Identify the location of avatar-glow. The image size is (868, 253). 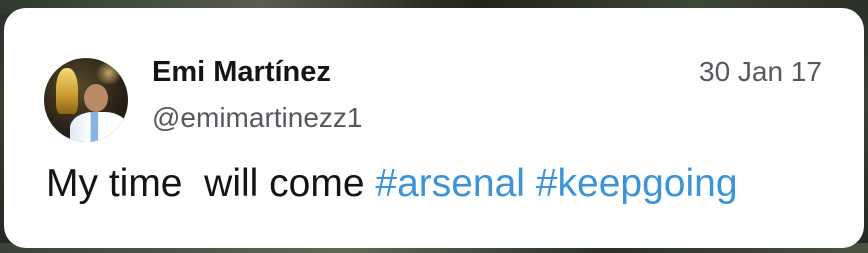
(109, 73).